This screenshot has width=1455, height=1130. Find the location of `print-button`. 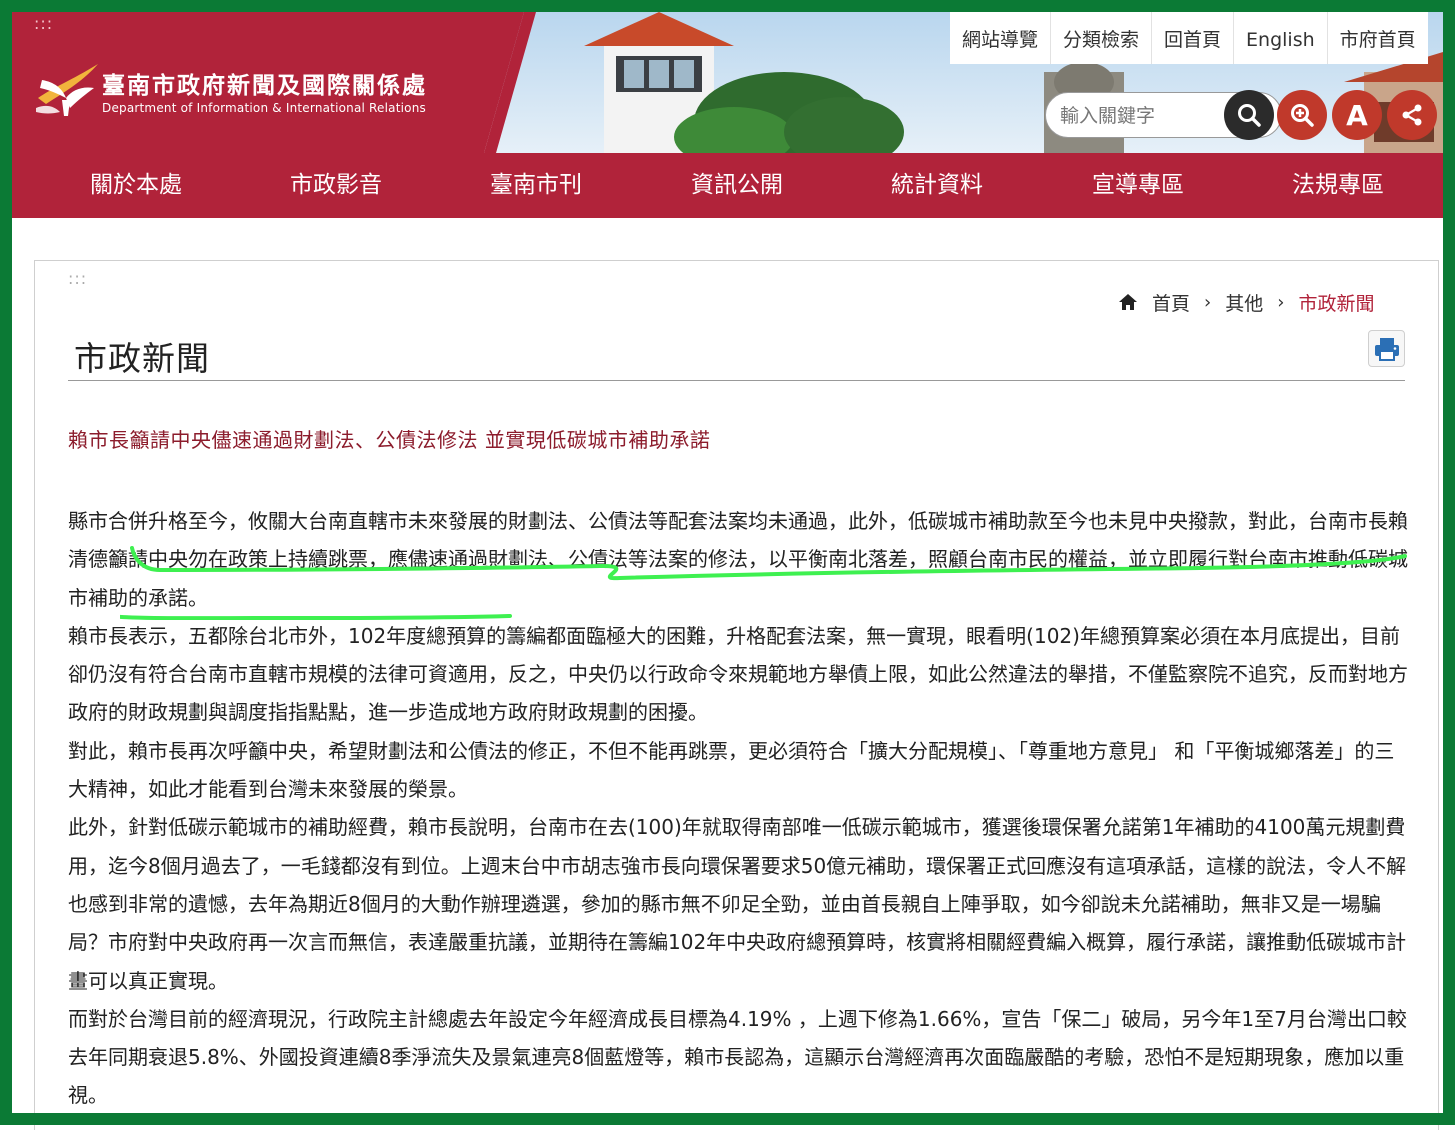

print-button is located at coordinates (1386, 348).